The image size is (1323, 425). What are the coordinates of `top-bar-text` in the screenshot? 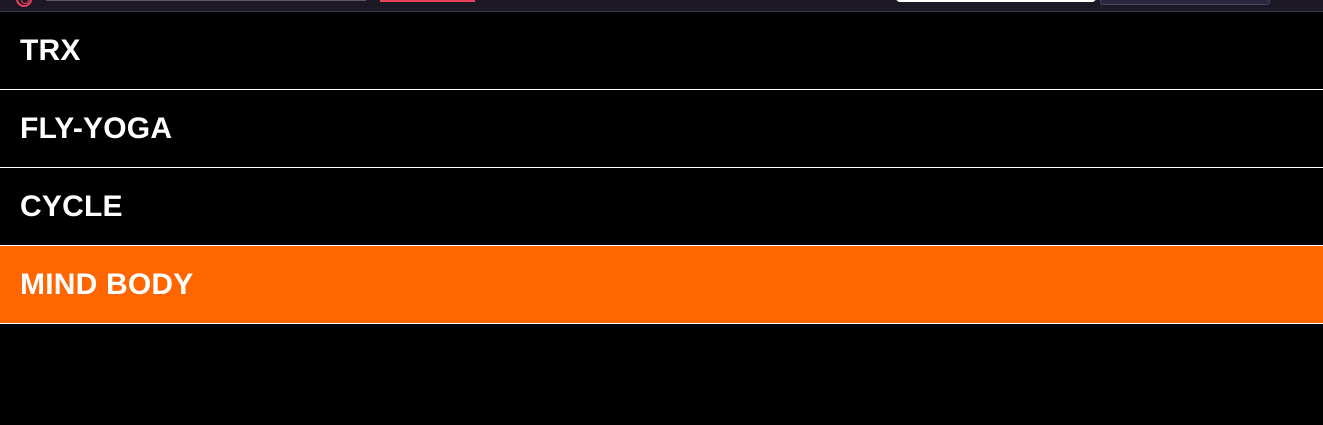 It's located at (206, 0).